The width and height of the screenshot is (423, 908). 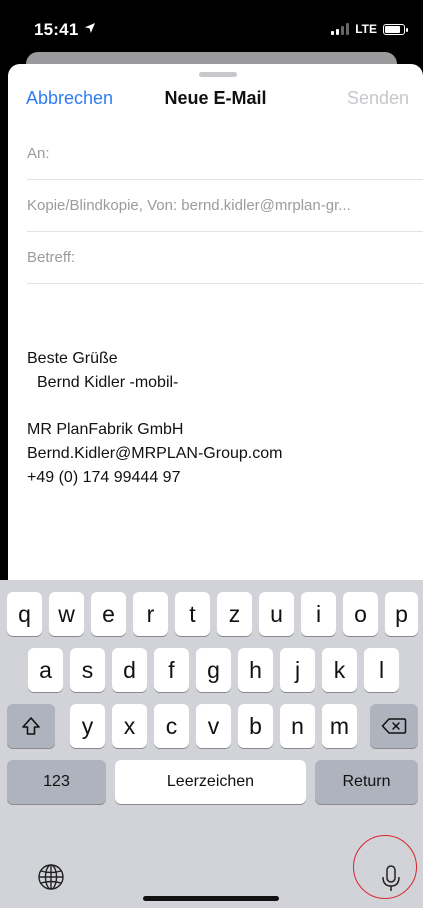 What do you see at coordinates (129, 670) in the screenshot?
I see `key-d: d` at bounding box center [129, 670].